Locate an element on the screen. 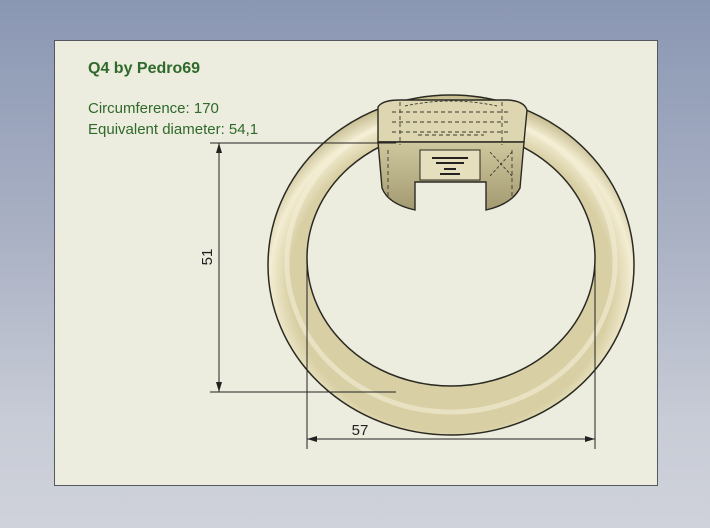 Image resolution: width=710 pixels, height=528 pixels. width-dimension-label: 57 is located at coordinates (360, 430).